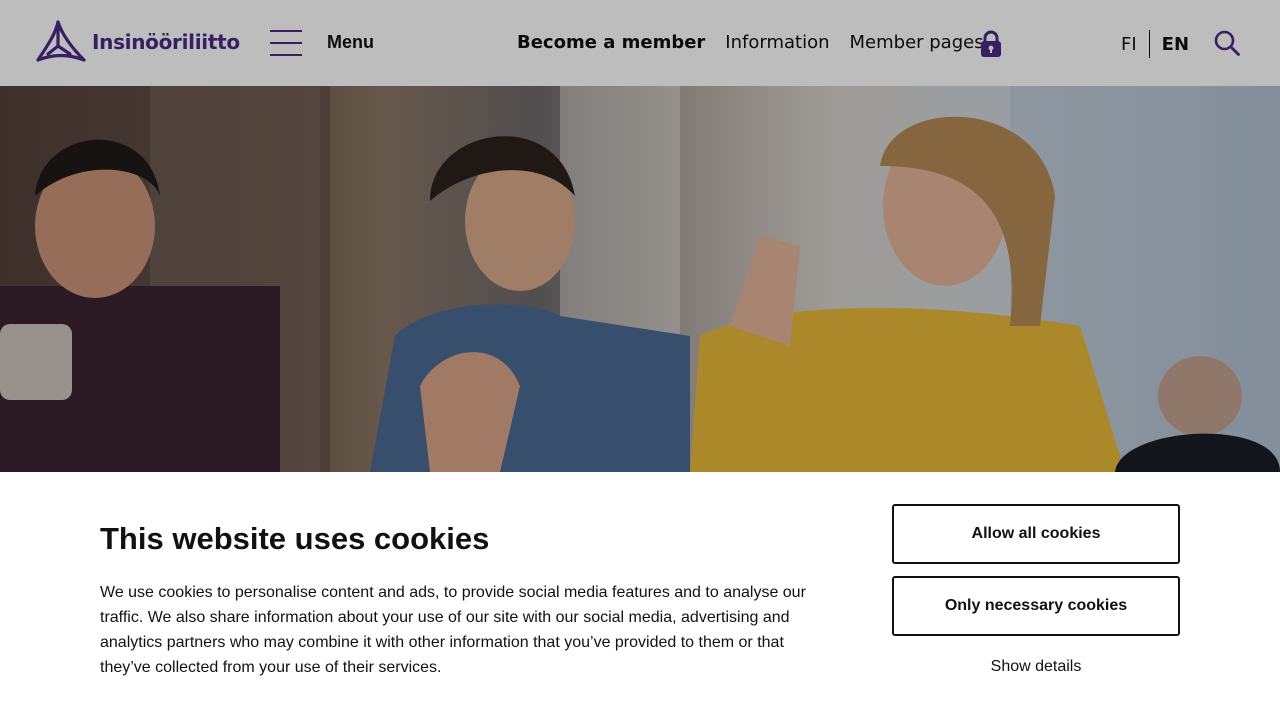 The image size is (1280, 720). I want to click on menu-label: Menu, so click(350, 41).